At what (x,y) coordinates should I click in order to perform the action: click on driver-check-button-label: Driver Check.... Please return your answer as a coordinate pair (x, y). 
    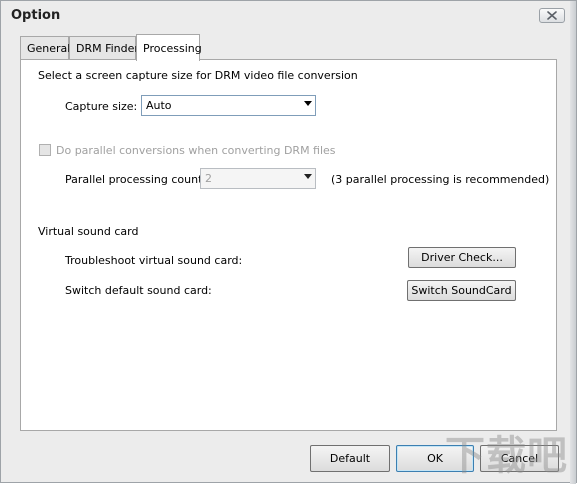
    Looking at the image, I should click on (462, 257).